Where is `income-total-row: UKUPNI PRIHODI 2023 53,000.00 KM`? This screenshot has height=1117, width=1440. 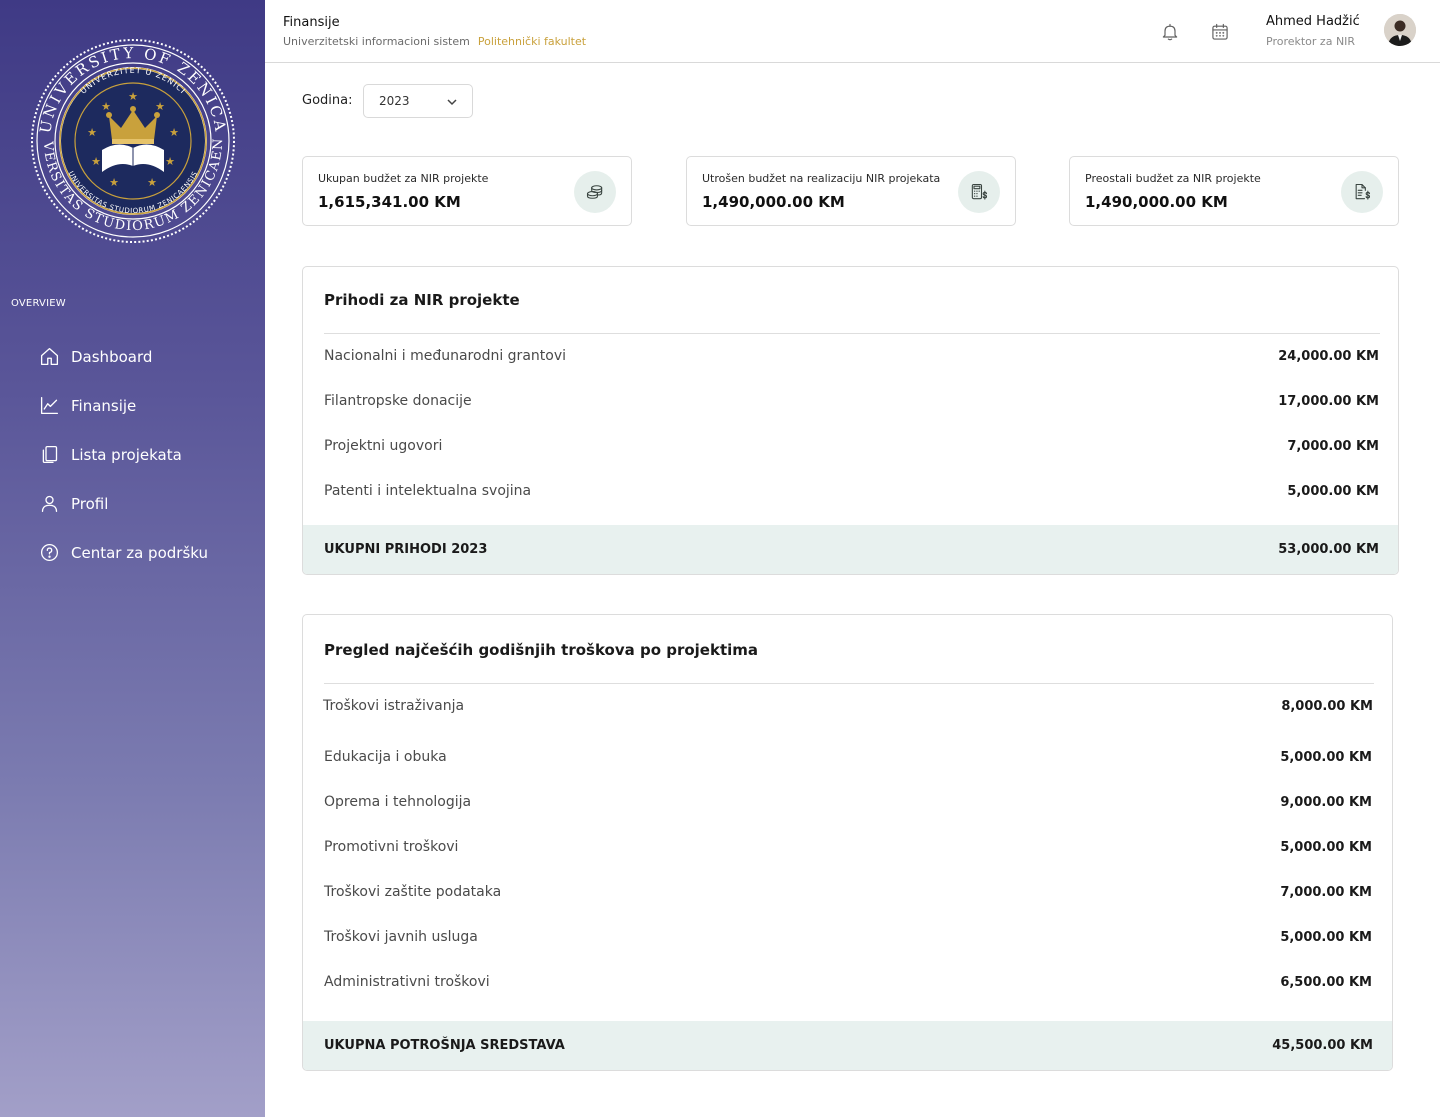
income-total-row: UKUPNI PRIHODI 2023 53,000.00 KM is located at coordinates (850, 549).